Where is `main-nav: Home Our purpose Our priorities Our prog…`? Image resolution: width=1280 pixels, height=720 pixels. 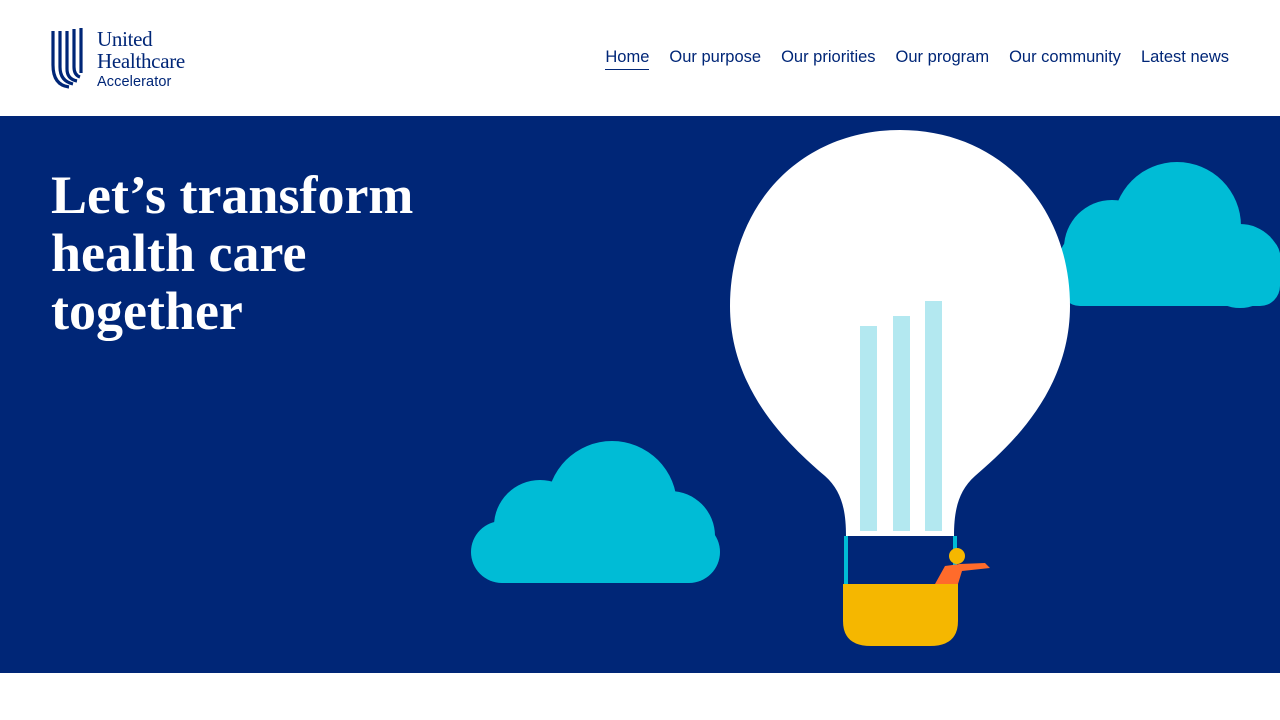
main-nav: Home Our purpose Our priorities Our prog… is located at coordinates (917, 58).